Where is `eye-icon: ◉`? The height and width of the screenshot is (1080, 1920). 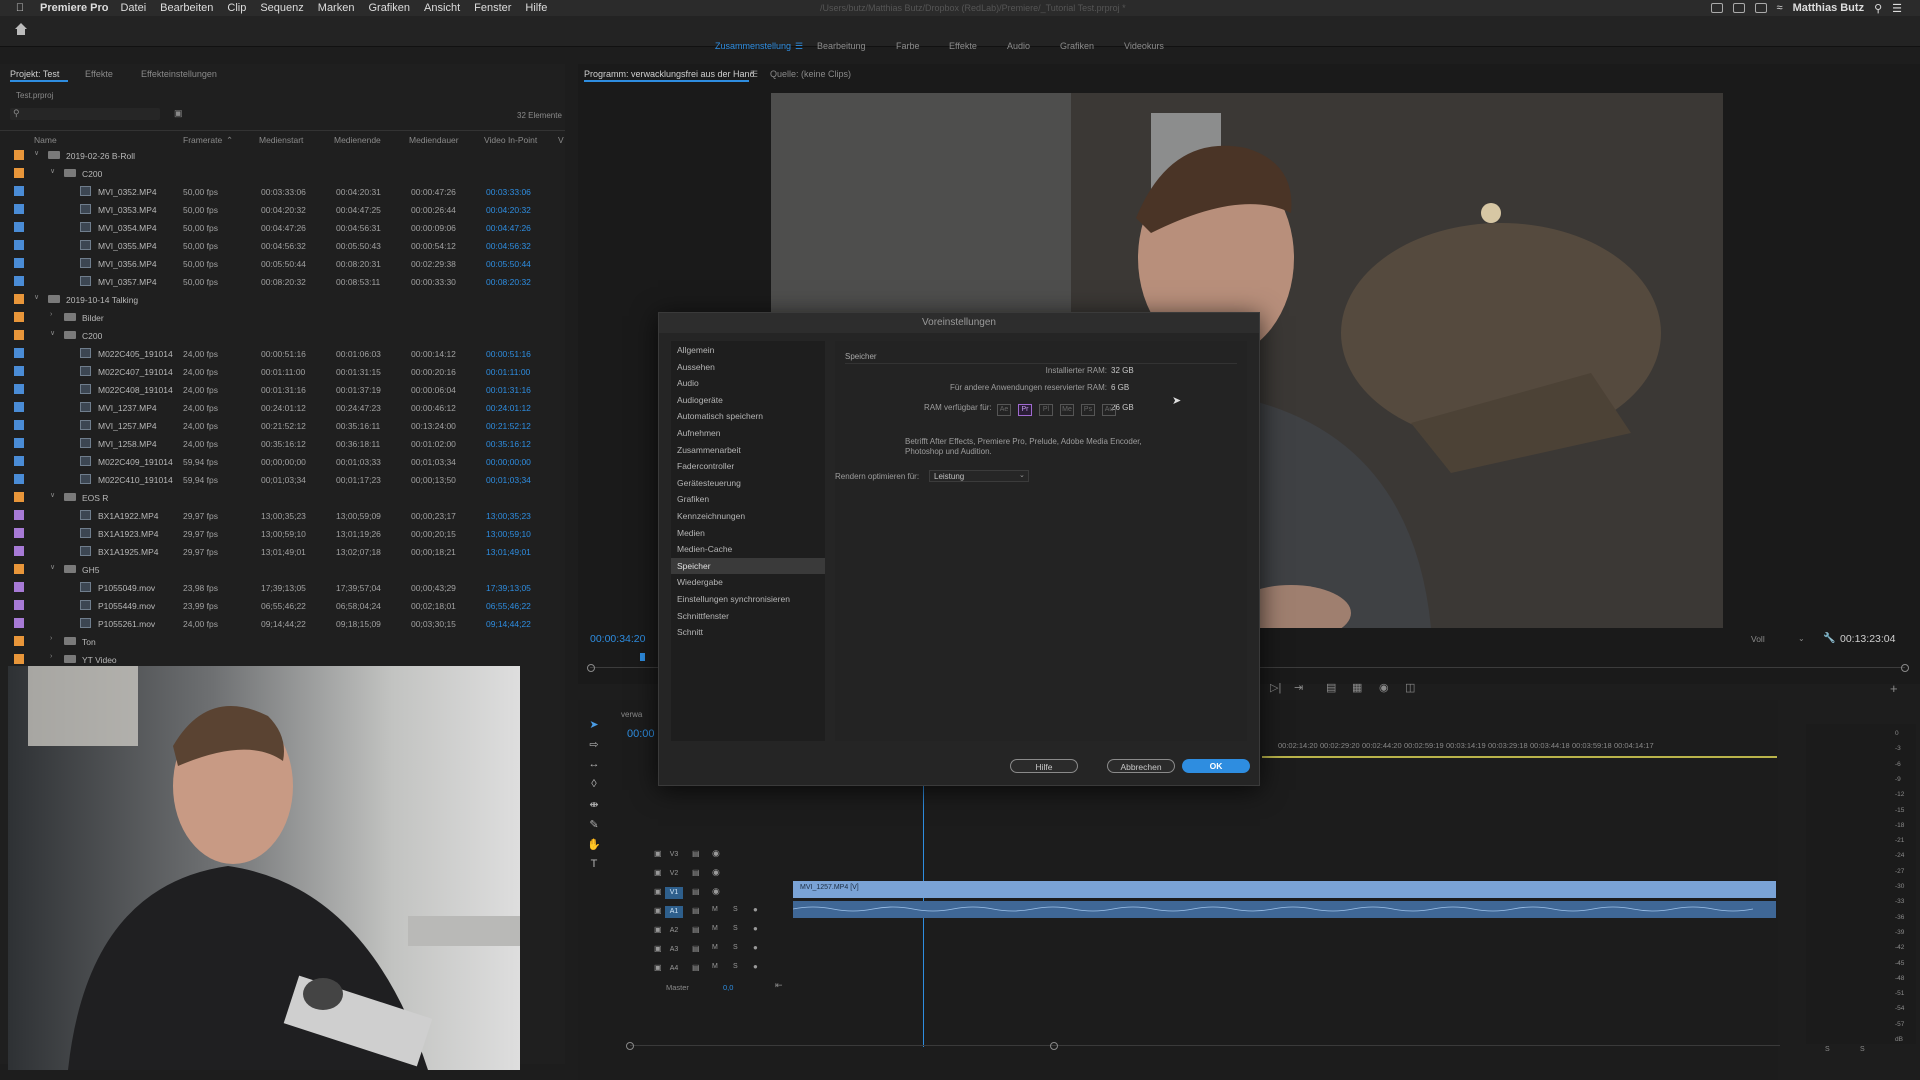
eye-icon: ◉ is located at coordinates (716, 853).